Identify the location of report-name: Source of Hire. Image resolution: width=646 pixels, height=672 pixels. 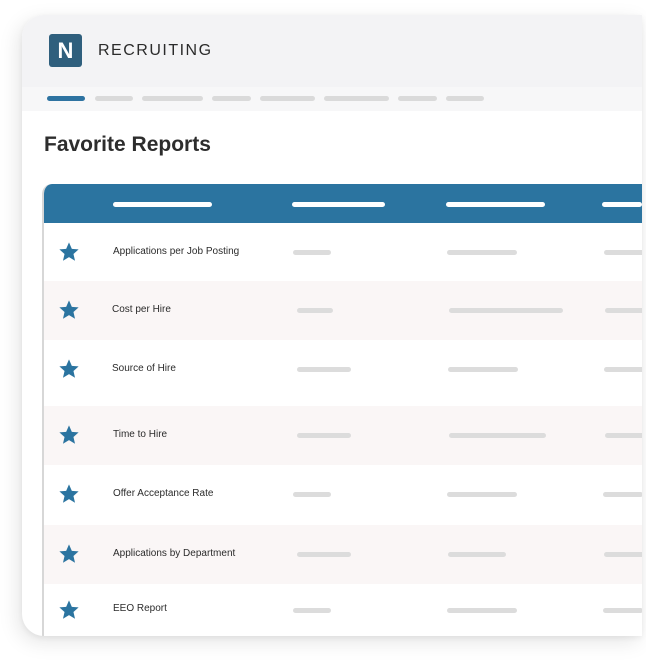
(144, 369).